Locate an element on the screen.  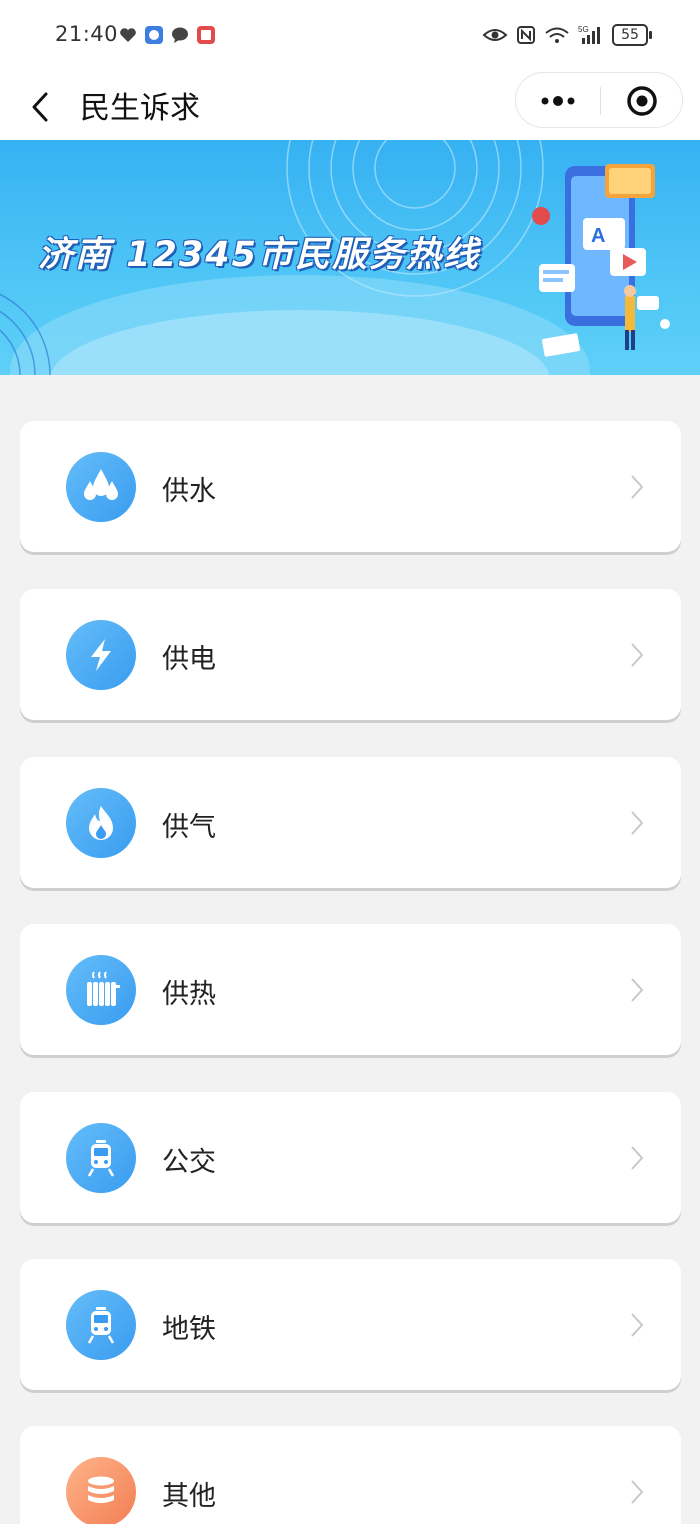
service-label: 供热 is located at coordinates (189, 994).